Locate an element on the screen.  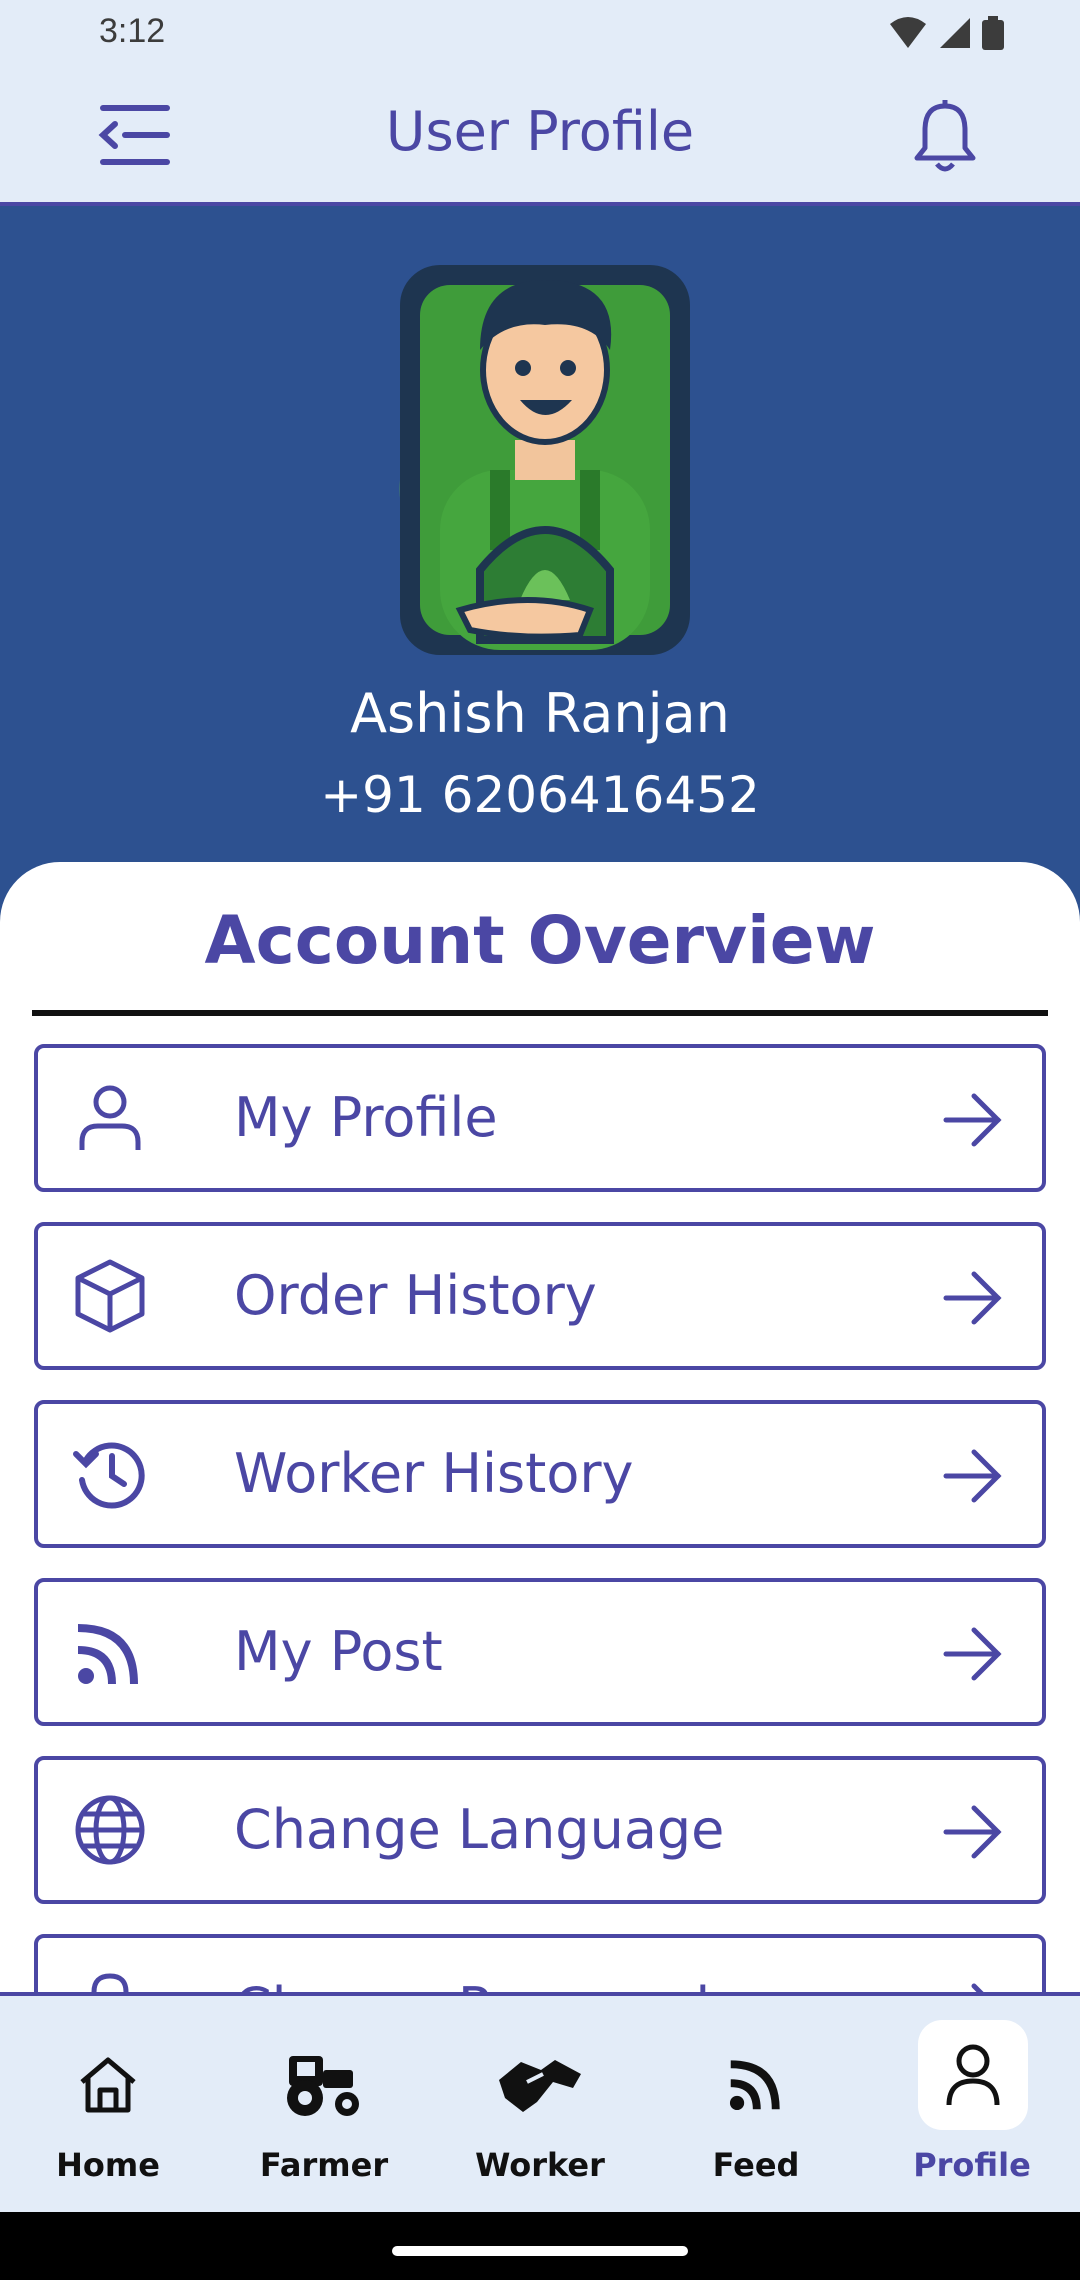
menu-item-label: Order History is located at coordinates (415, 1295).